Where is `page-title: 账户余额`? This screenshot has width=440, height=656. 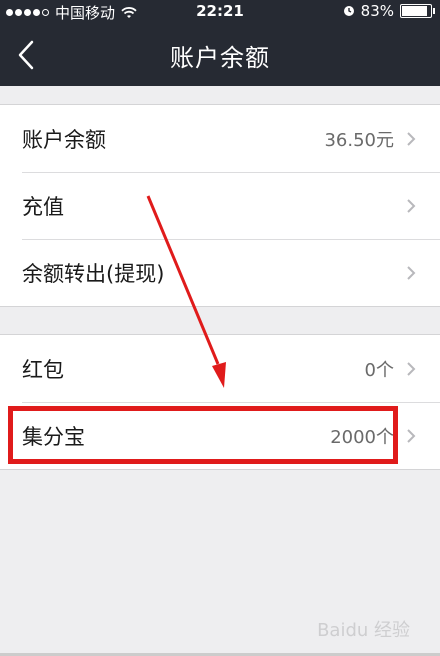 page-title: 账户余额 is located at coordinates (220, 58).